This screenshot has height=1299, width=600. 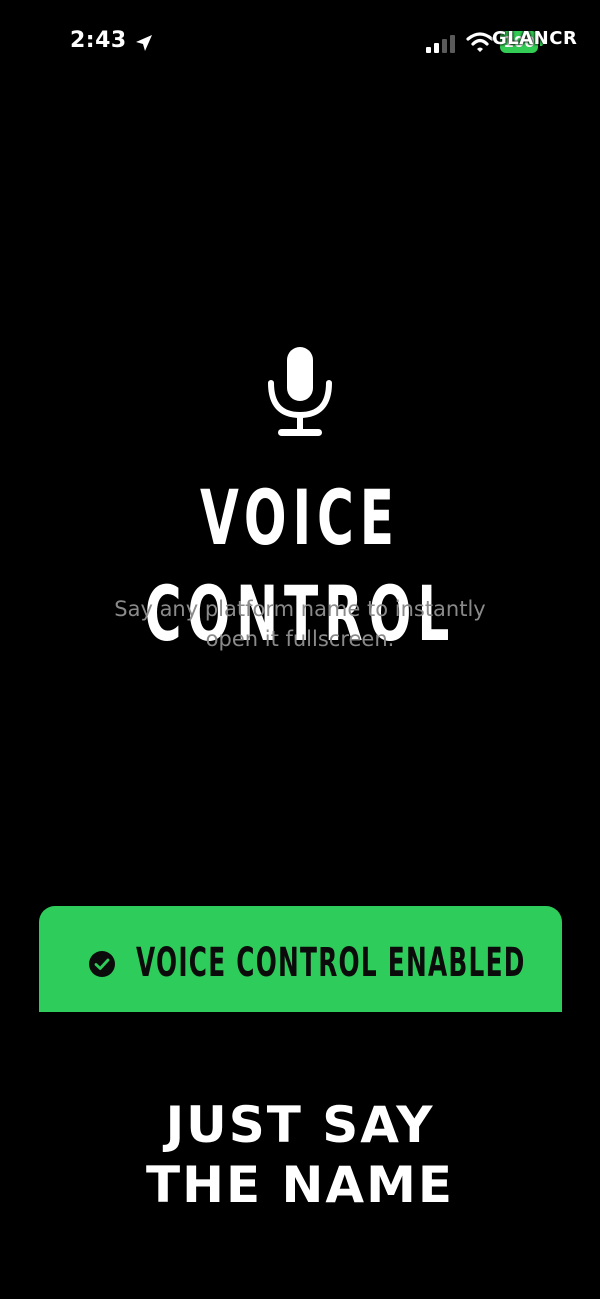 What do you see at coordinates (102, 964) in the screenshot?
I see `check-circle-icon` at bounding box center [102, 964].